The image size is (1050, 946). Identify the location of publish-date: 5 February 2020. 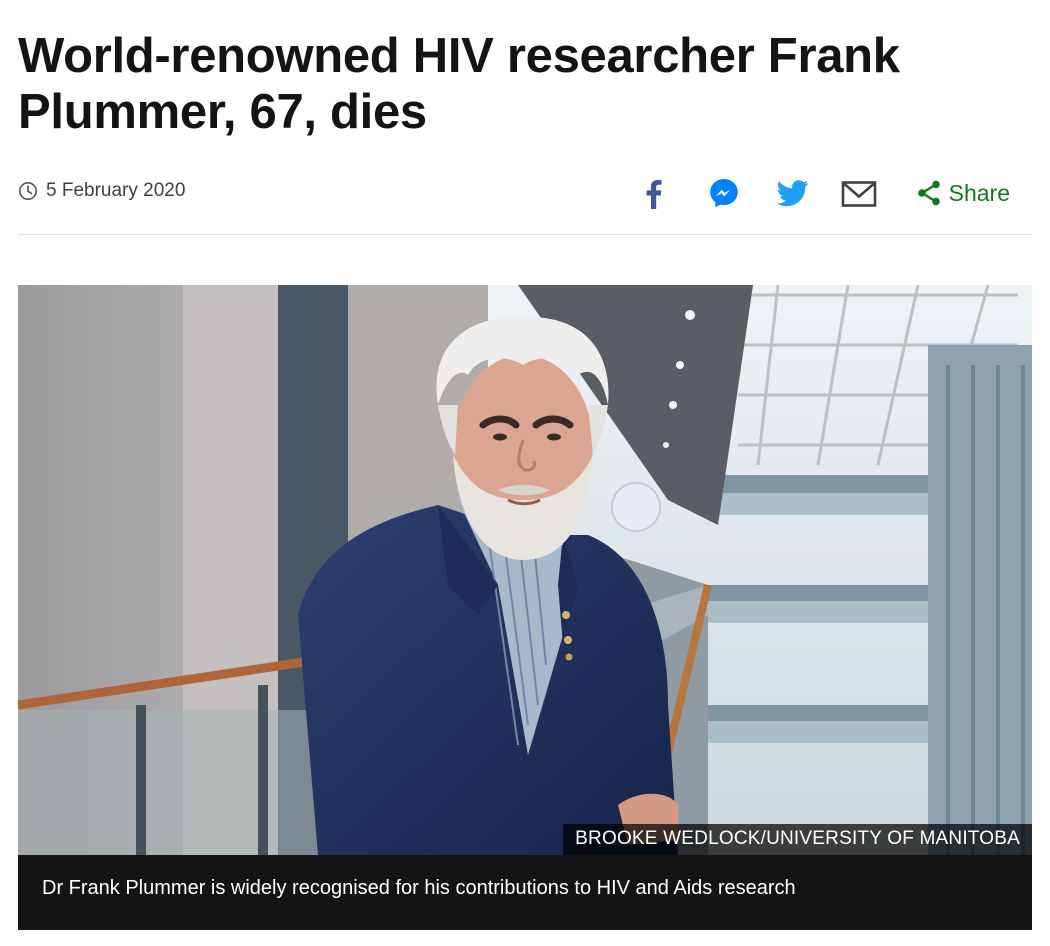
(101, 191).